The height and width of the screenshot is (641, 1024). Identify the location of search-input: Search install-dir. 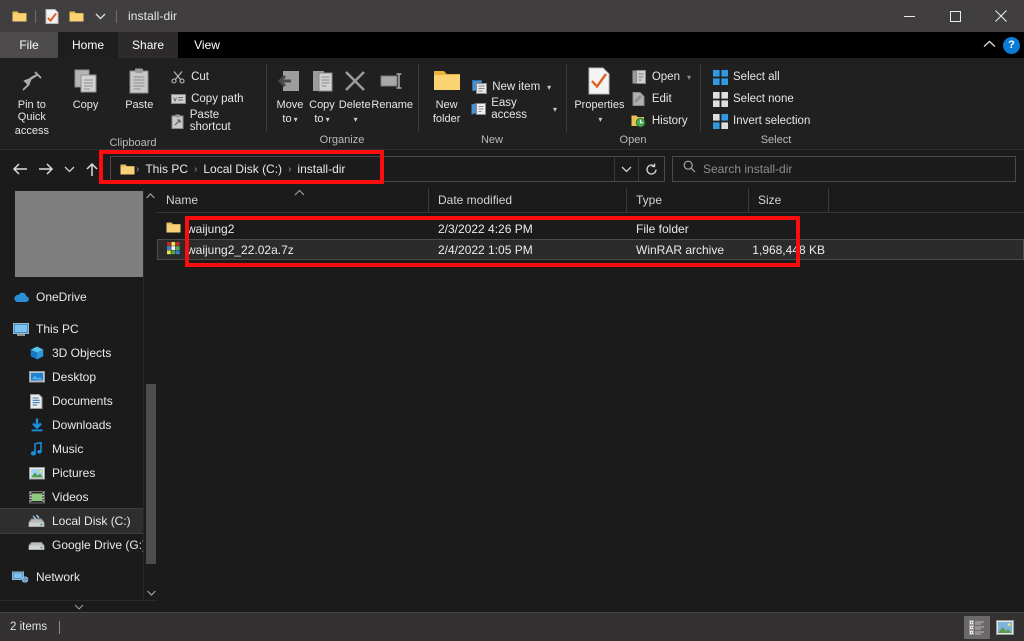
(747, 169).